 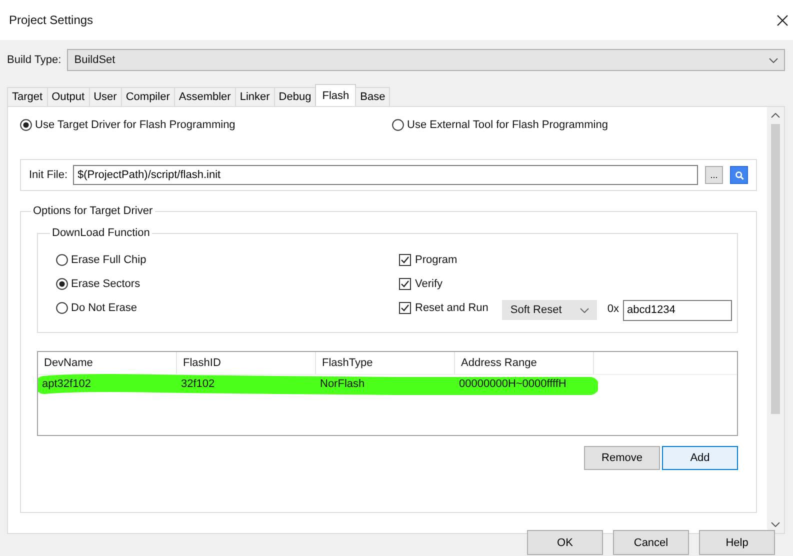 I want to click on option-label: Reset and Run, so click(x=451, y=308).